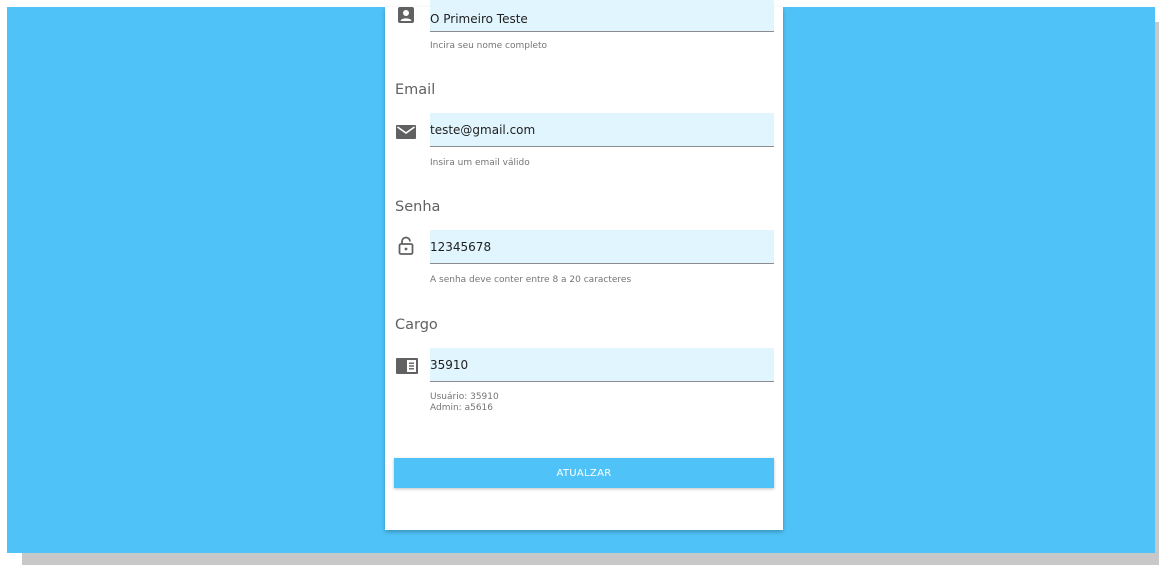 The height and width of the screenshot is (565, 1169). I want to click on email-input, so click(602, 129).